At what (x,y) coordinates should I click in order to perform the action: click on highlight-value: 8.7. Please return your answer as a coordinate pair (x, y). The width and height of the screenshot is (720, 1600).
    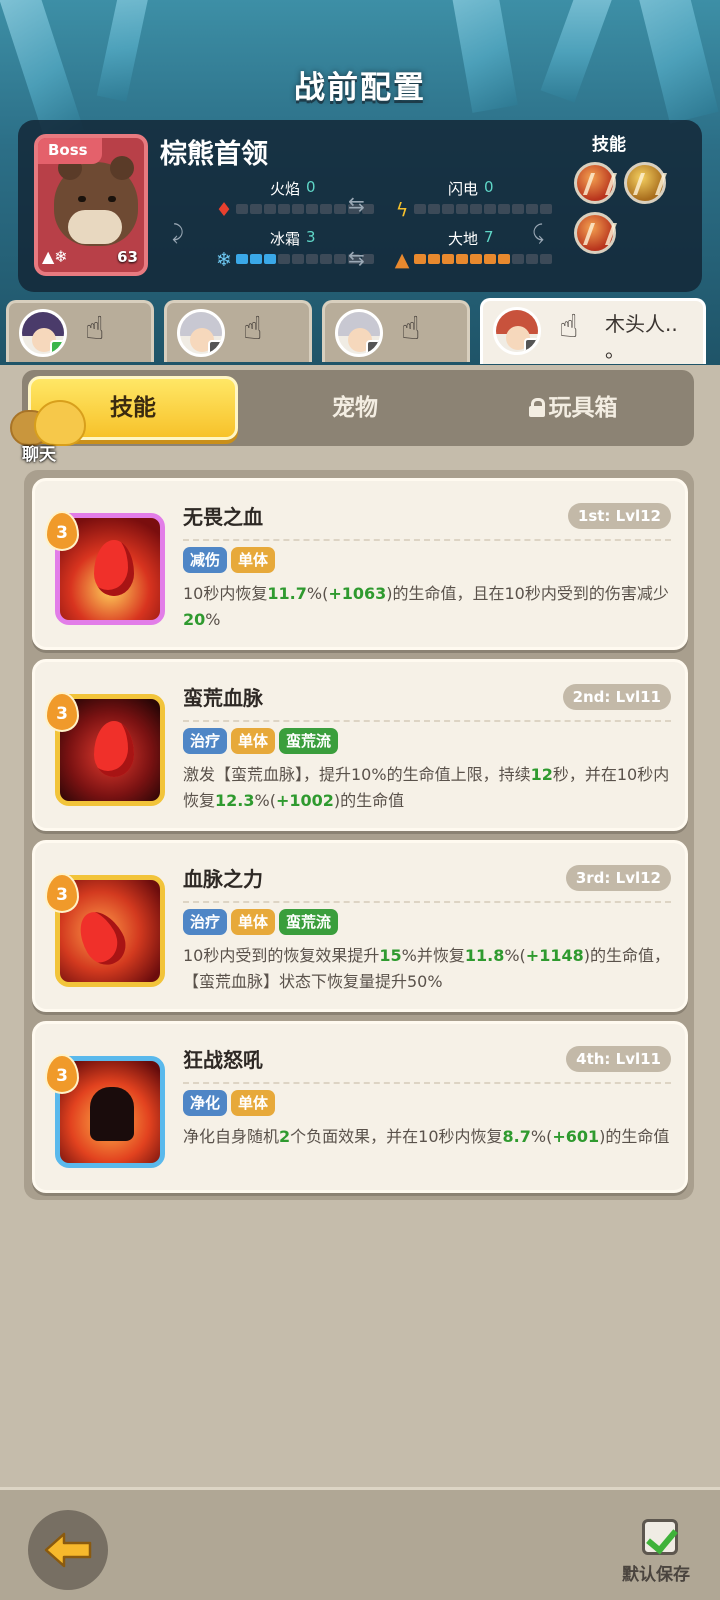
    Looking at the image, I should click on (516, 1136).